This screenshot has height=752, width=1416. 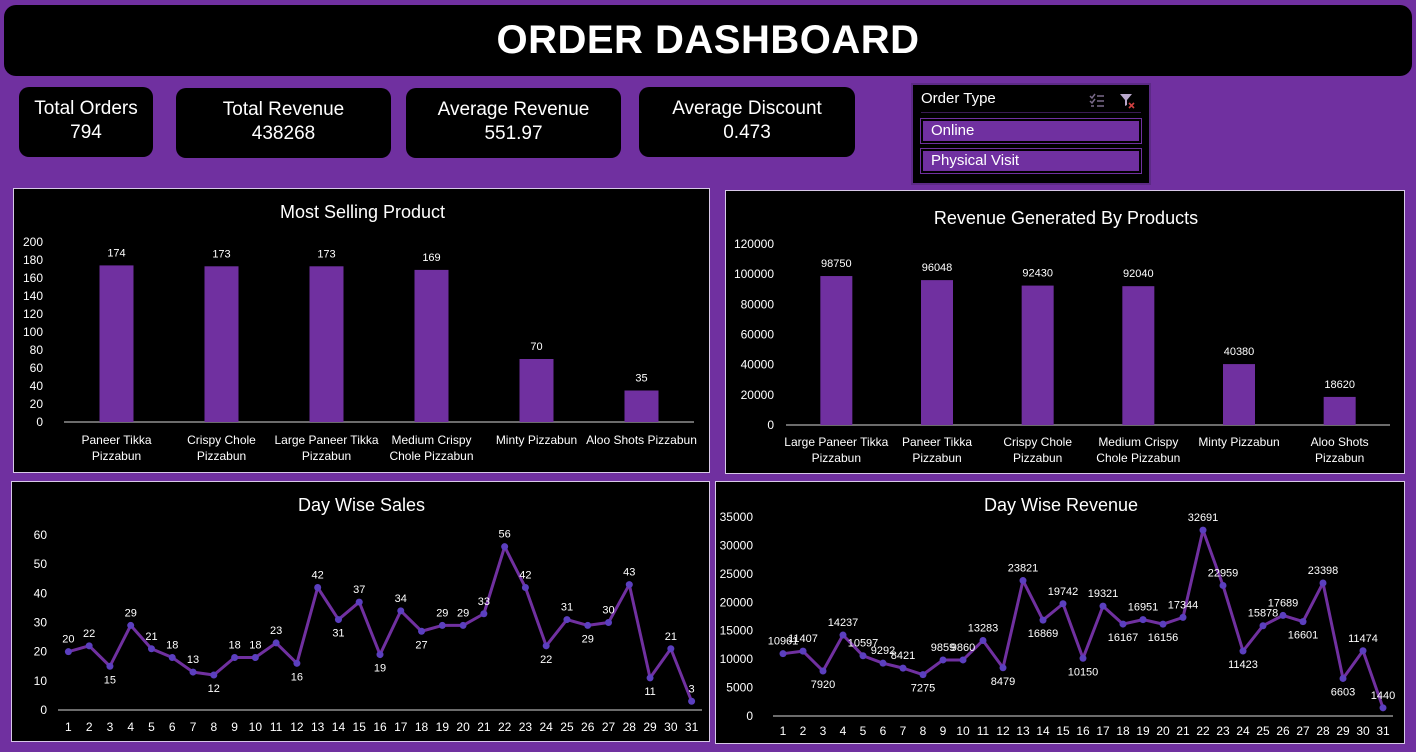 What do you see at coordinates (1031, 101) in the screenshot?
I see `slicer-header: Order Type` at bounding box center [1031, 101].